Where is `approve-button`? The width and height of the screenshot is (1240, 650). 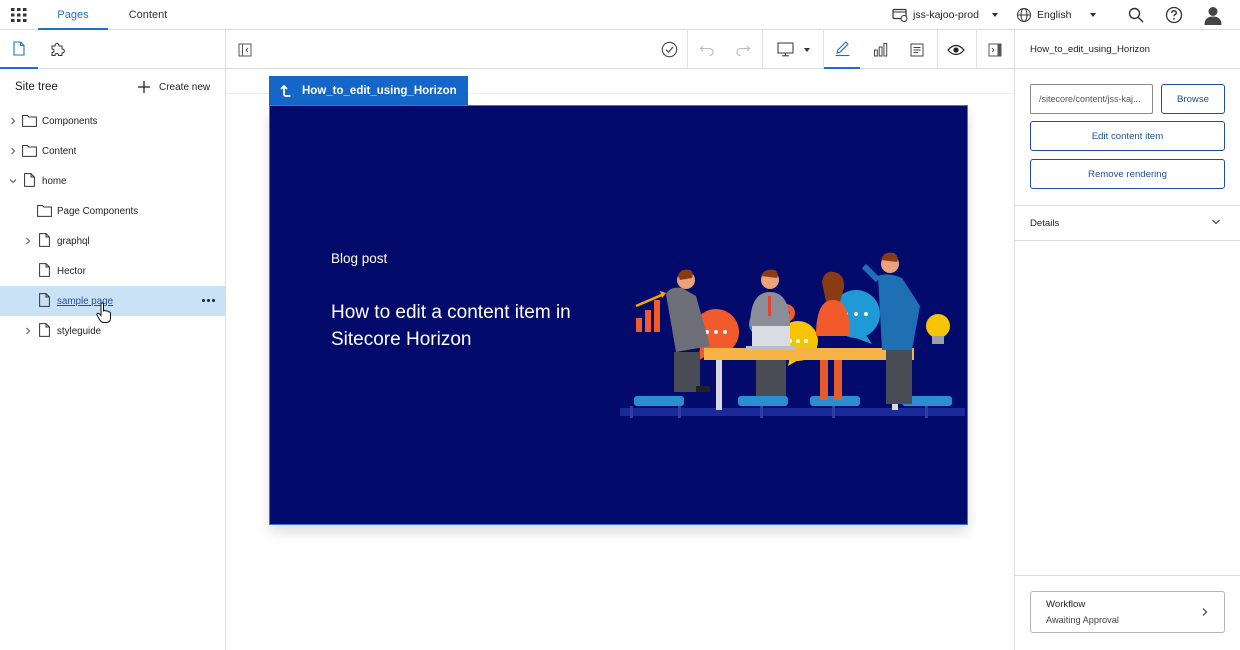 approve-button is located at coordinates (669, 49).